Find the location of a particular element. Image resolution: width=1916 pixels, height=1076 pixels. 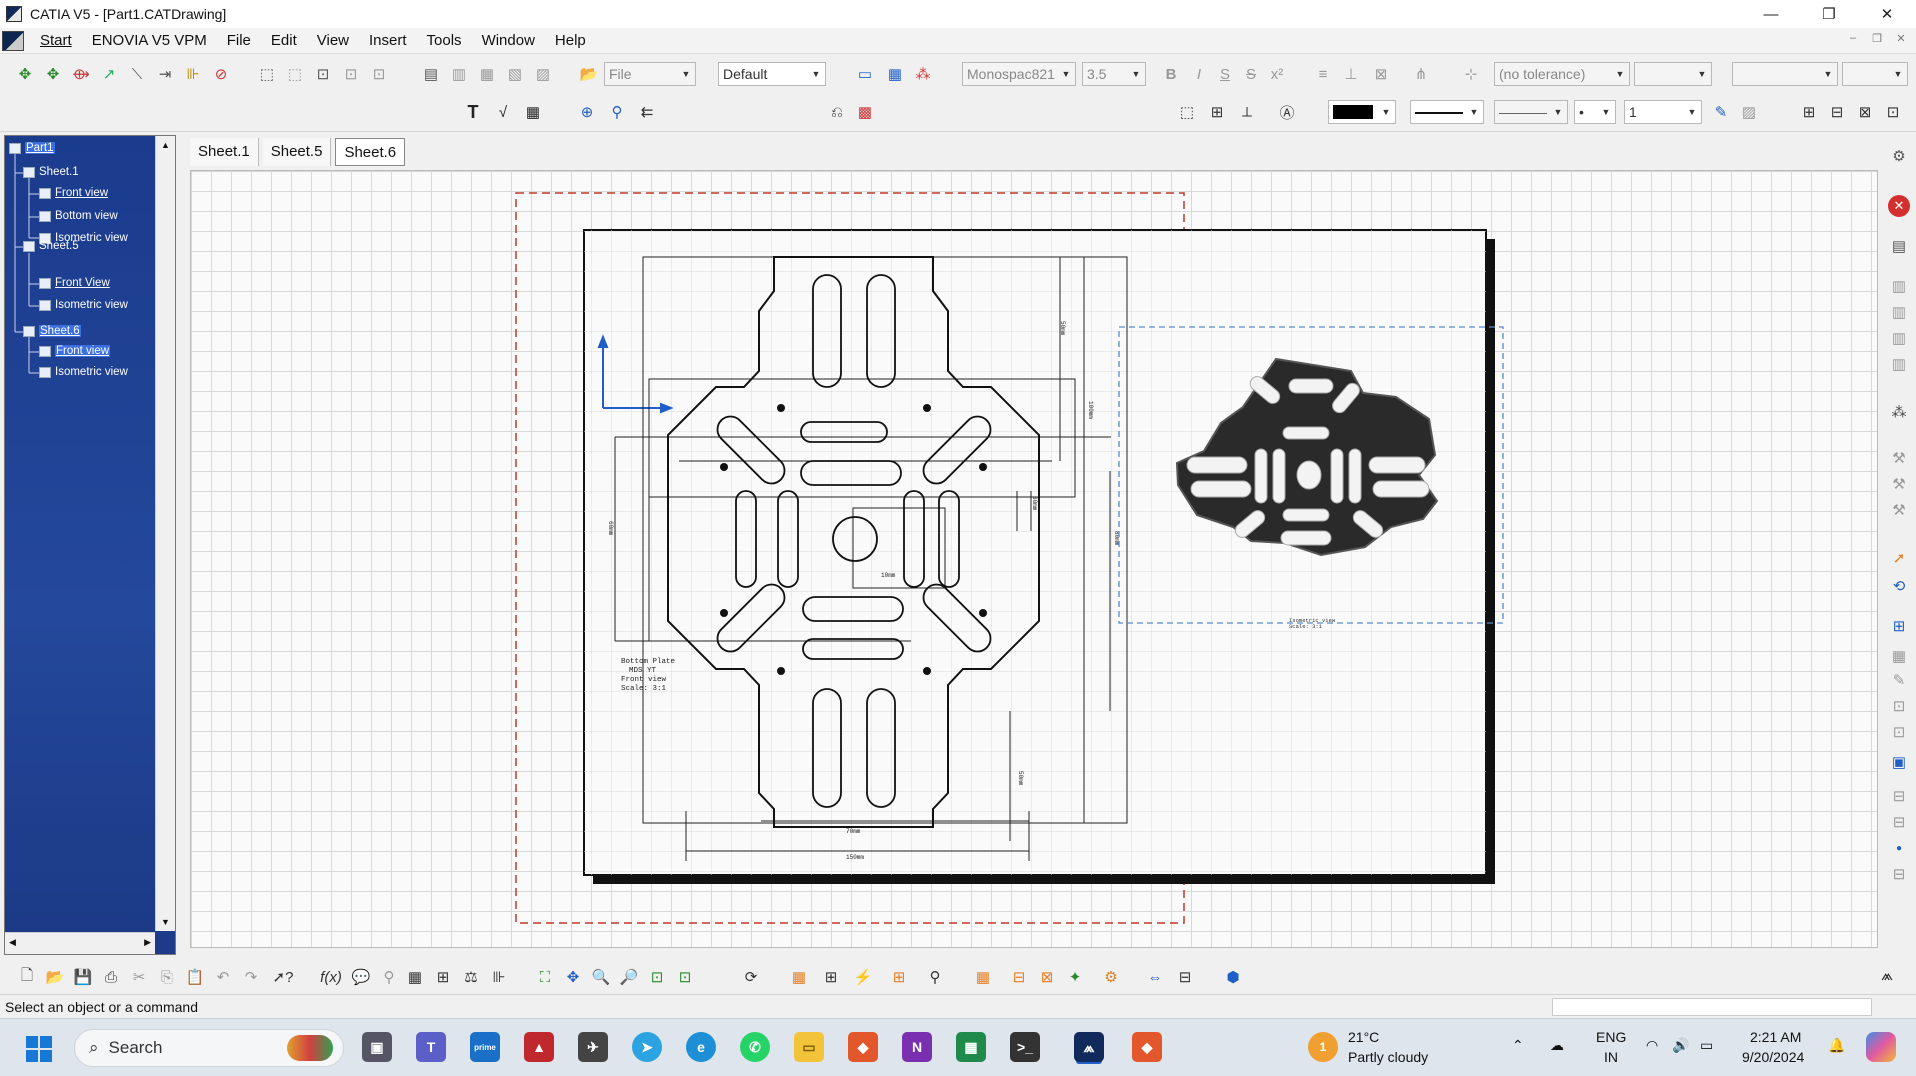

select-icon: ➚ is located at coordinates (1899, 558).